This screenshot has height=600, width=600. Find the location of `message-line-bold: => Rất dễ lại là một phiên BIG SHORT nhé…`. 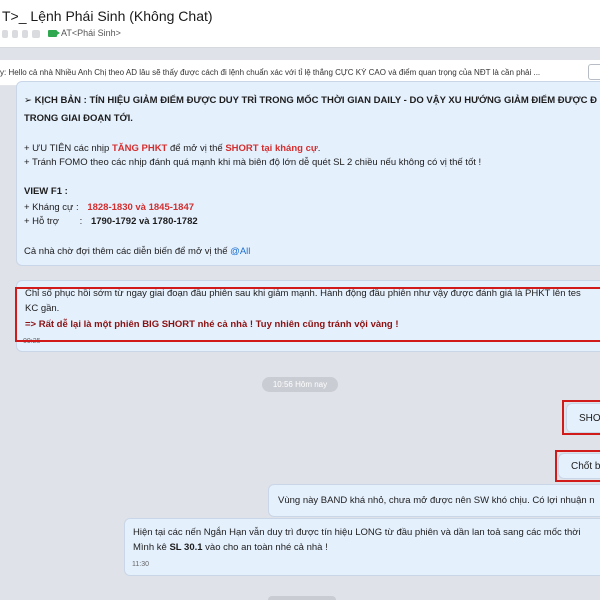

message-line-bold: => Rất dễ lại là một phiên BIG SHORT nhé… is located at coordinates (212, 324).